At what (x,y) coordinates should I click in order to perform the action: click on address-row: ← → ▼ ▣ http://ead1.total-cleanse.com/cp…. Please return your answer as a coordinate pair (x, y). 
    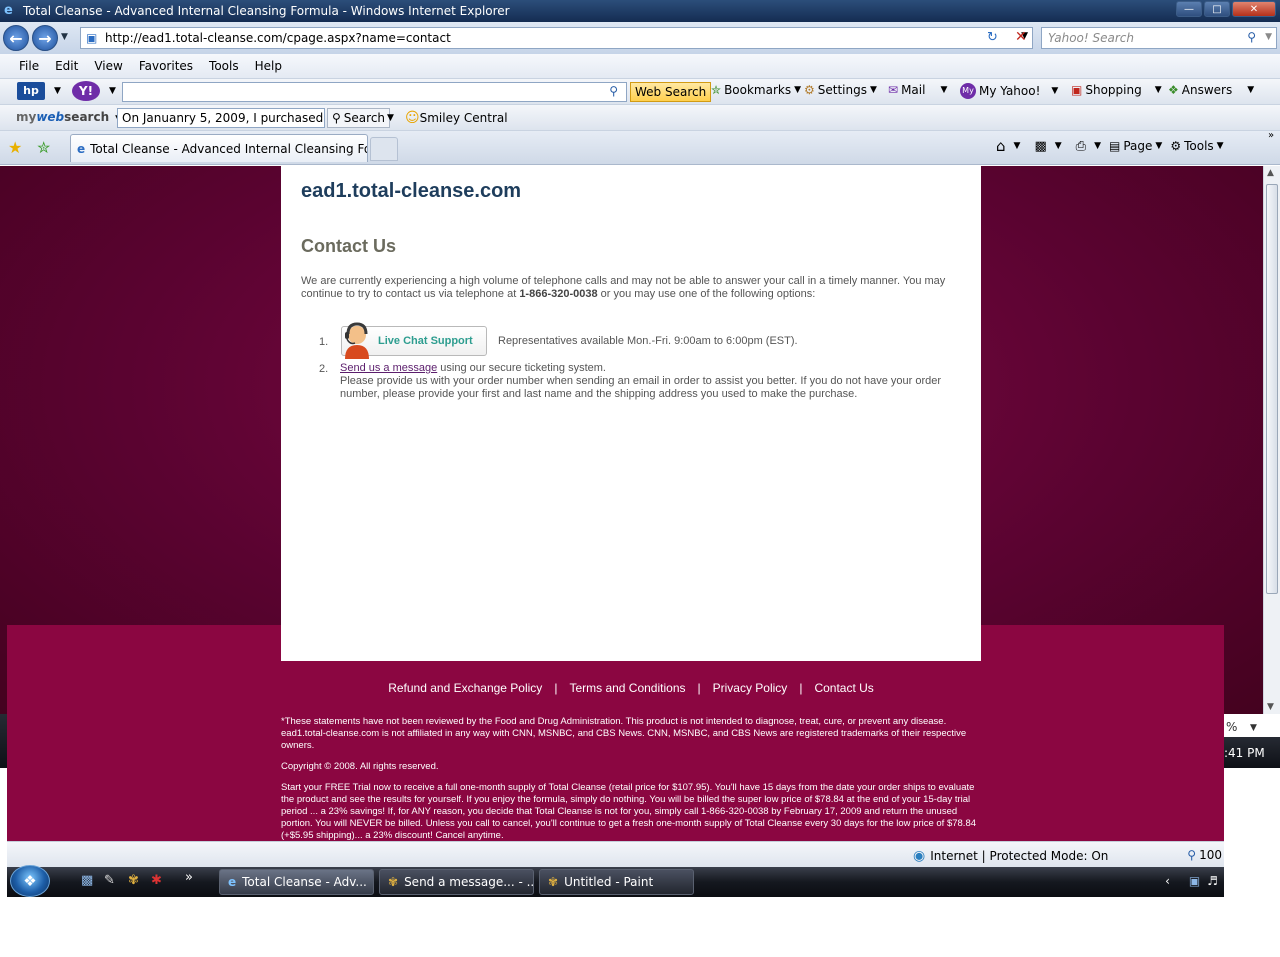
    Looking at the image, I should click on (640, 38).